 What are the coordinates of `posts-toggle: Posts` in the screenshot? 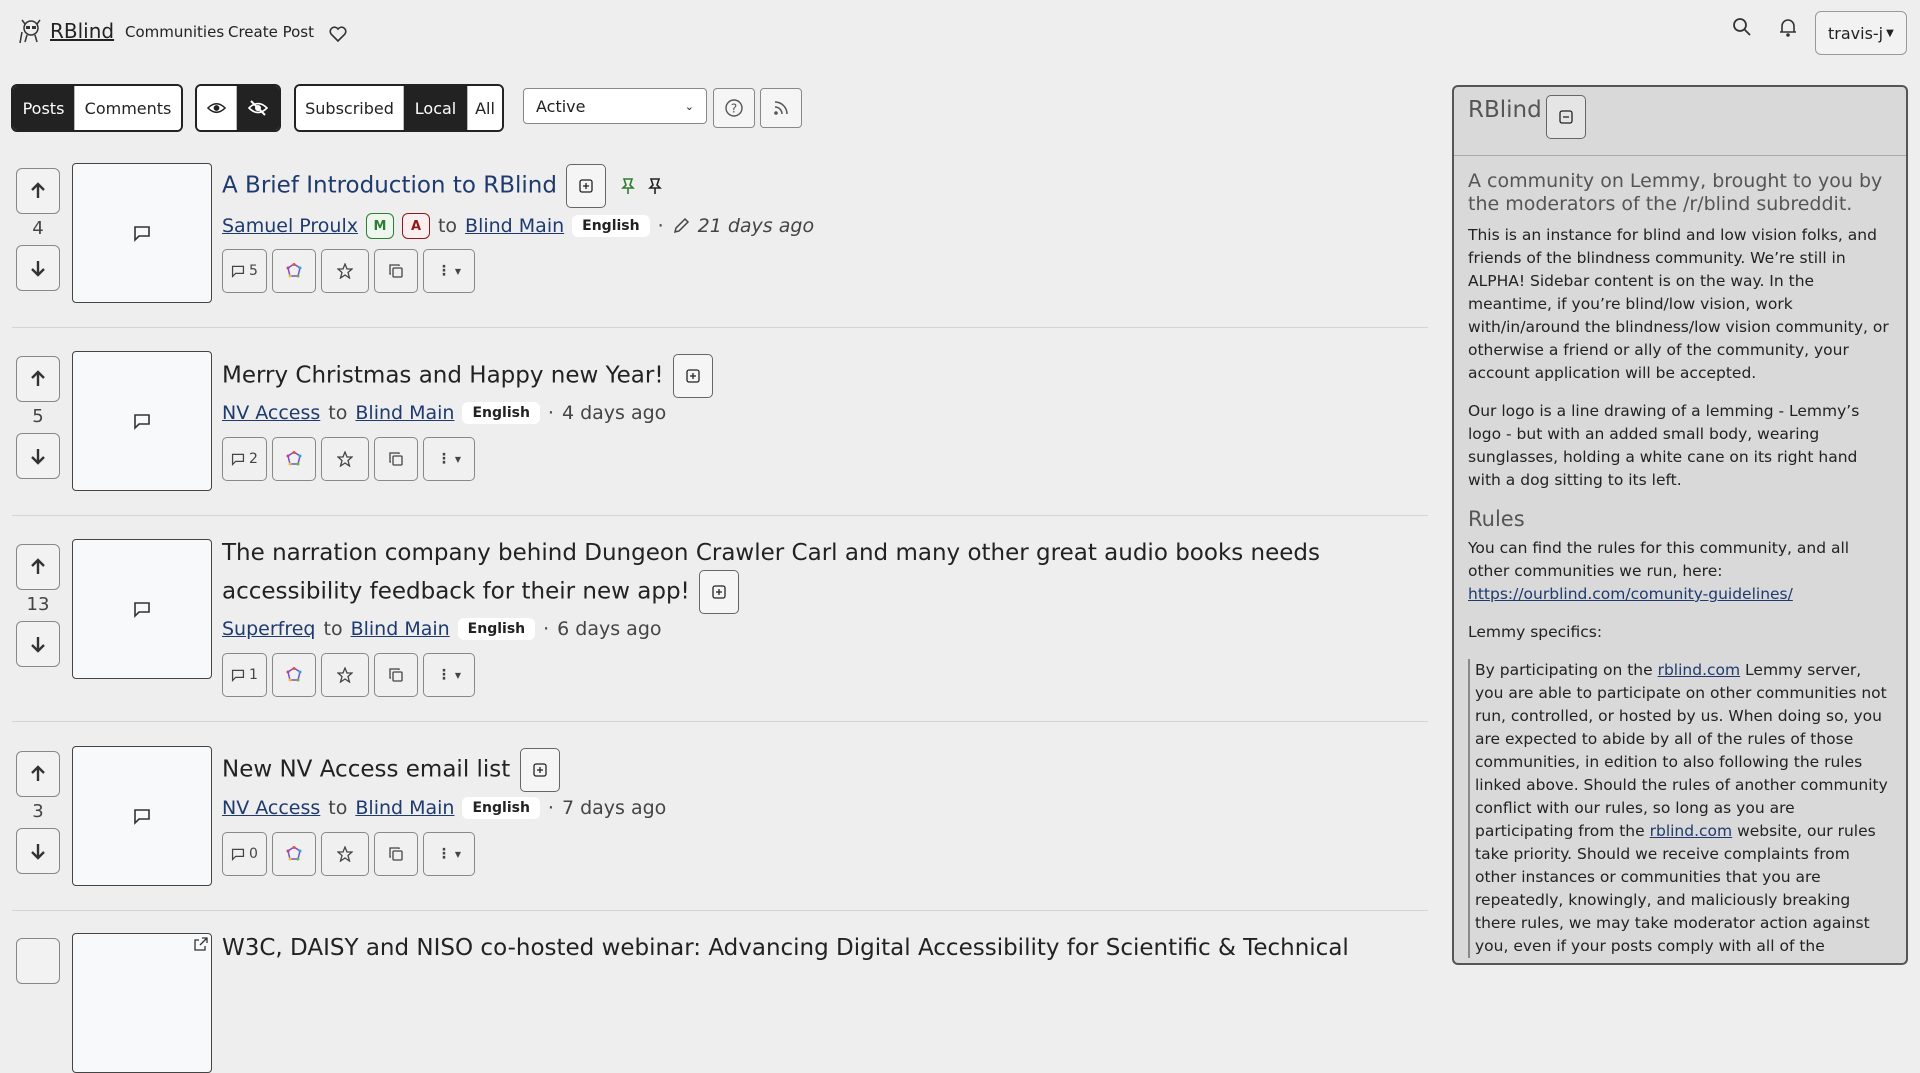 It's located at (44, 108).